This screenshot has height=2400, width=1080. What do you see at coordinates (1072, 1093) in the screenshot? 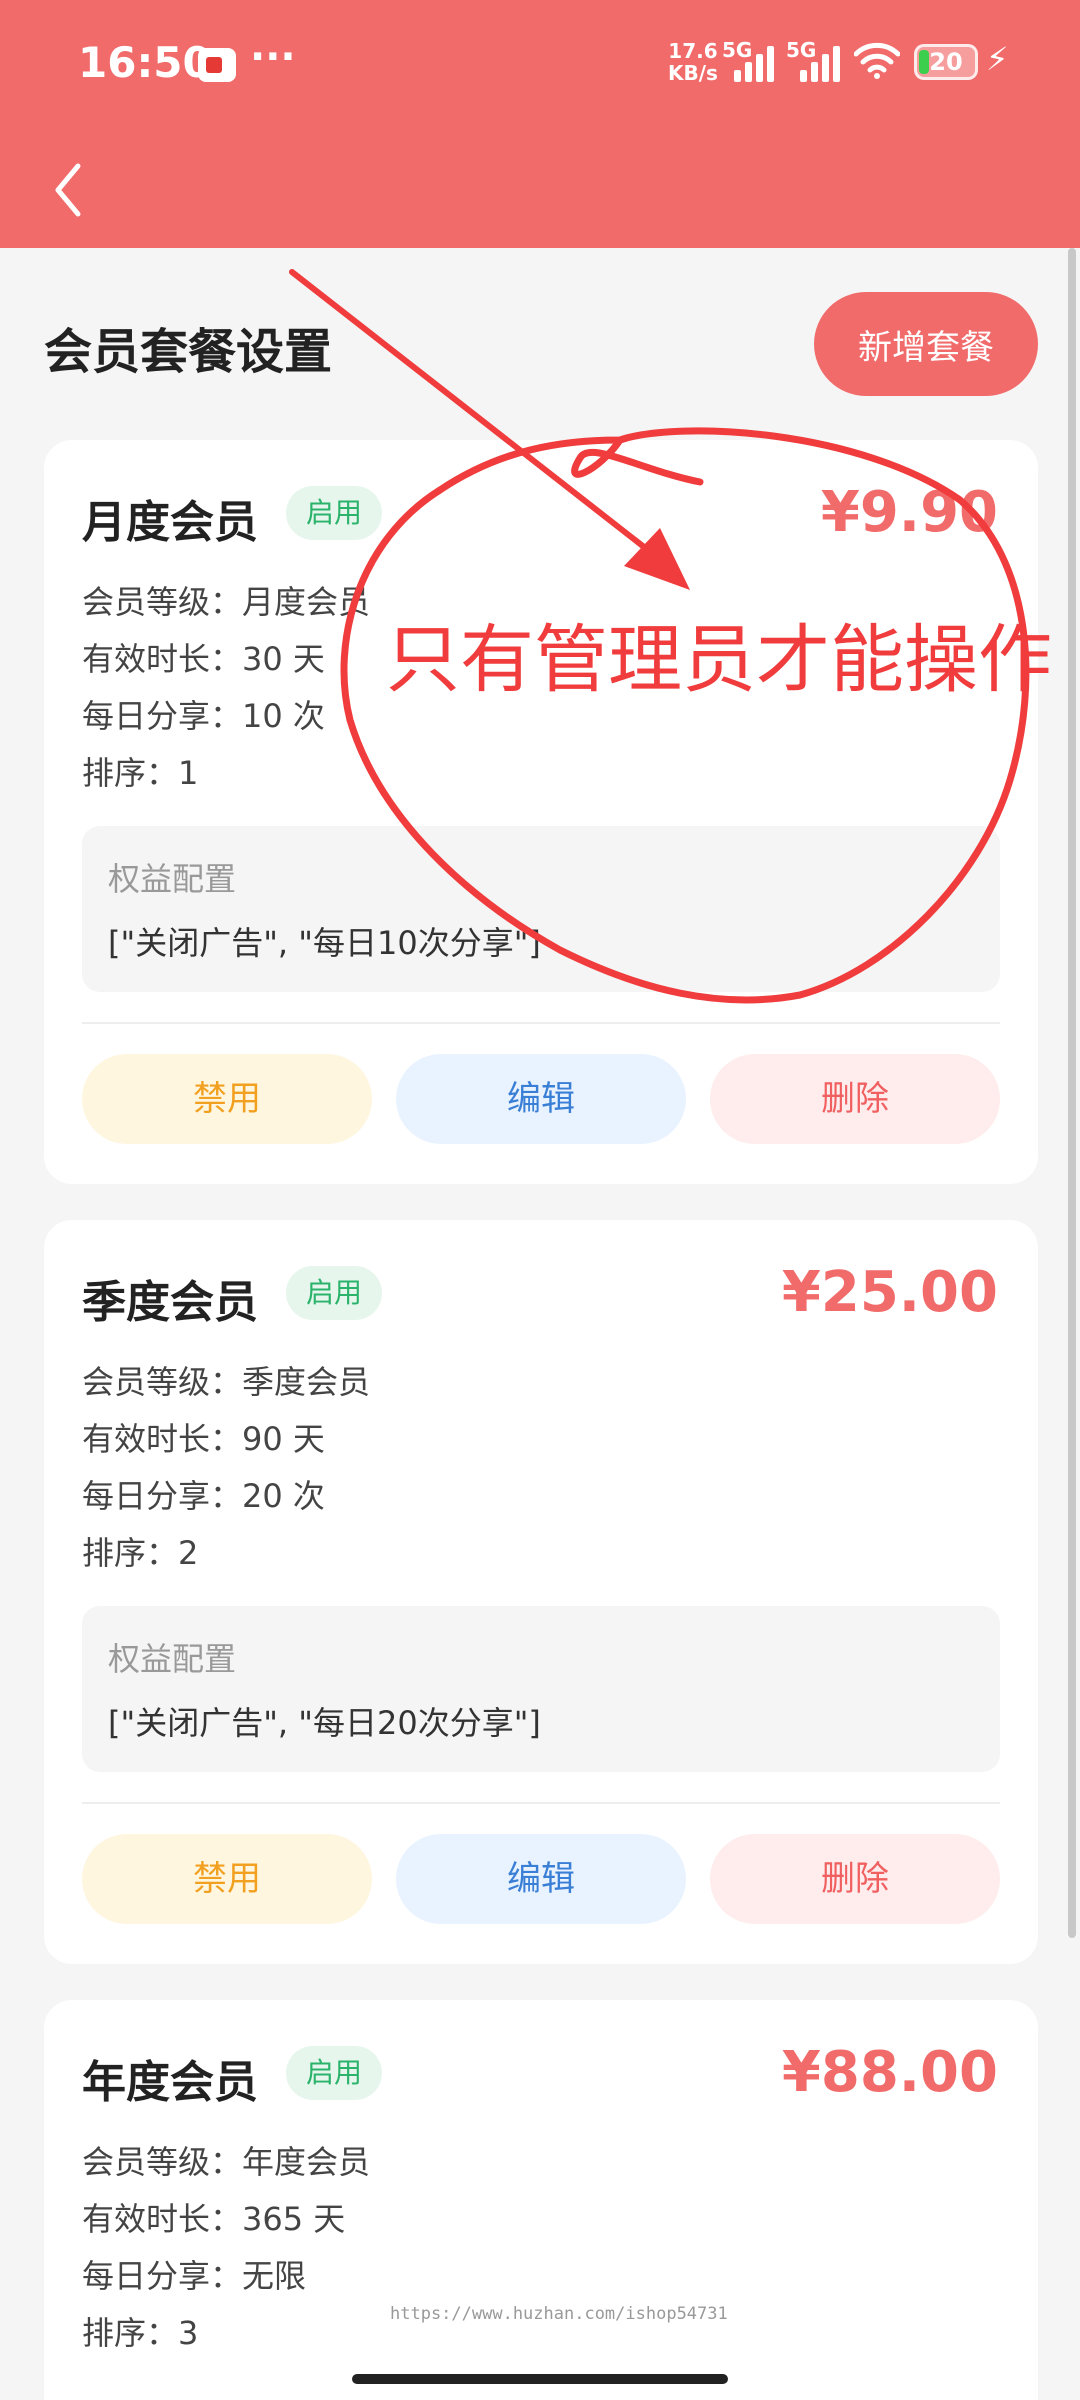
I see `scrollbar` at bounding box center [1072, 1093].